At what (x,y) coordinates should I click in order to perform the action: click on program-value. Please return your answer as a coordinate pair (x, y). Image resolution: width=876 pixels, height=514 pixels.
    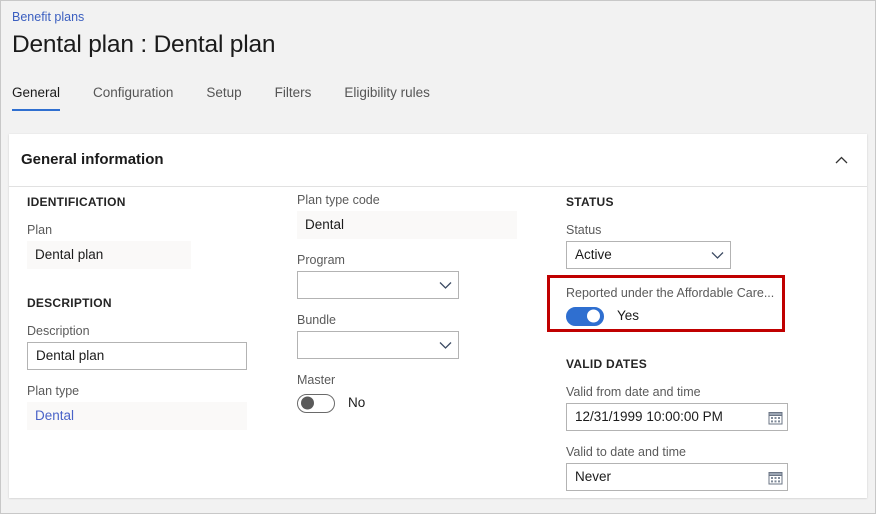
    Looking at the image, I should click on (378, 285).